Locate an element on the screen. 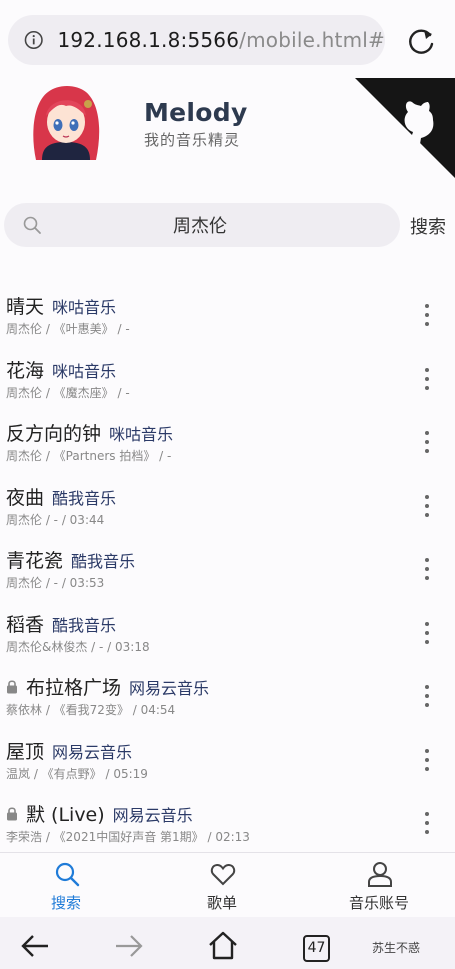 The width and height of the screenshot is (455, 969). app-header: Melody 我的音乐精灵 is located at coordinates (227, 135).